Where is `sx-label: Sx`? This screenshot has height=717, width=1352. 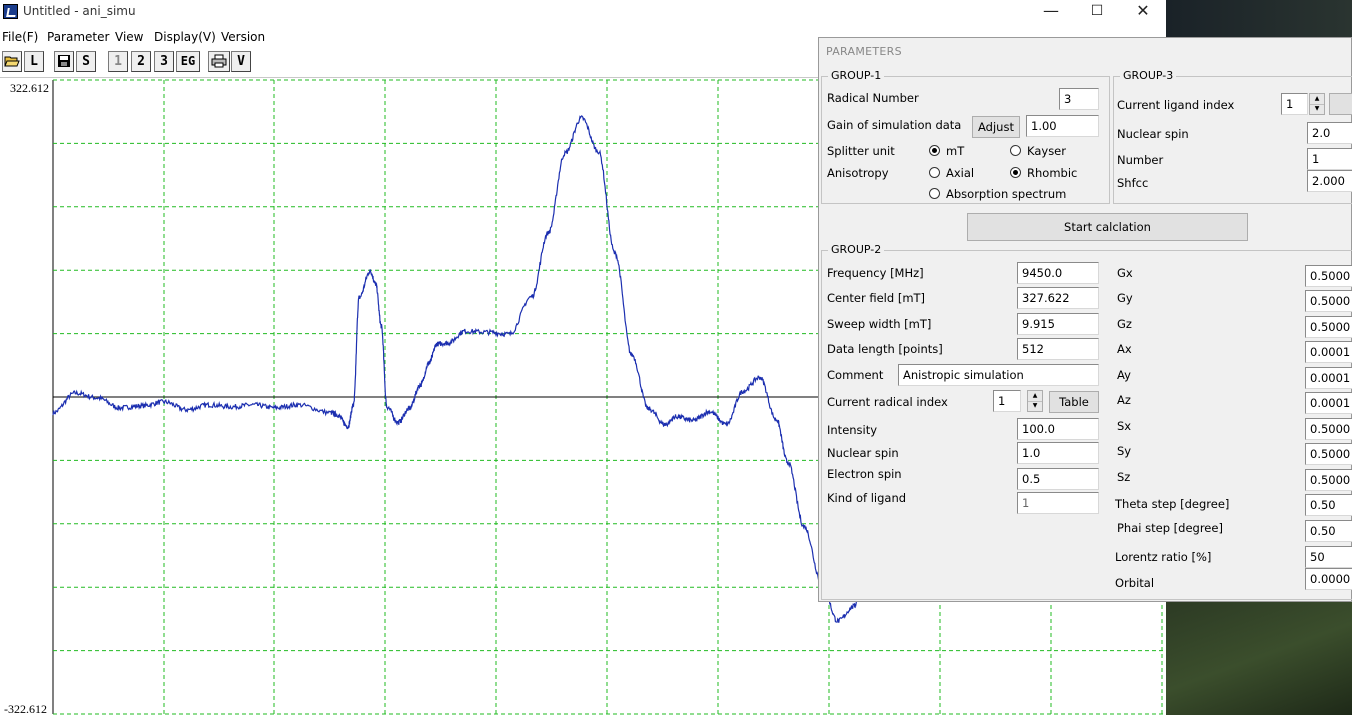
sx-label: Sx is located at coordinates (1124, 426).